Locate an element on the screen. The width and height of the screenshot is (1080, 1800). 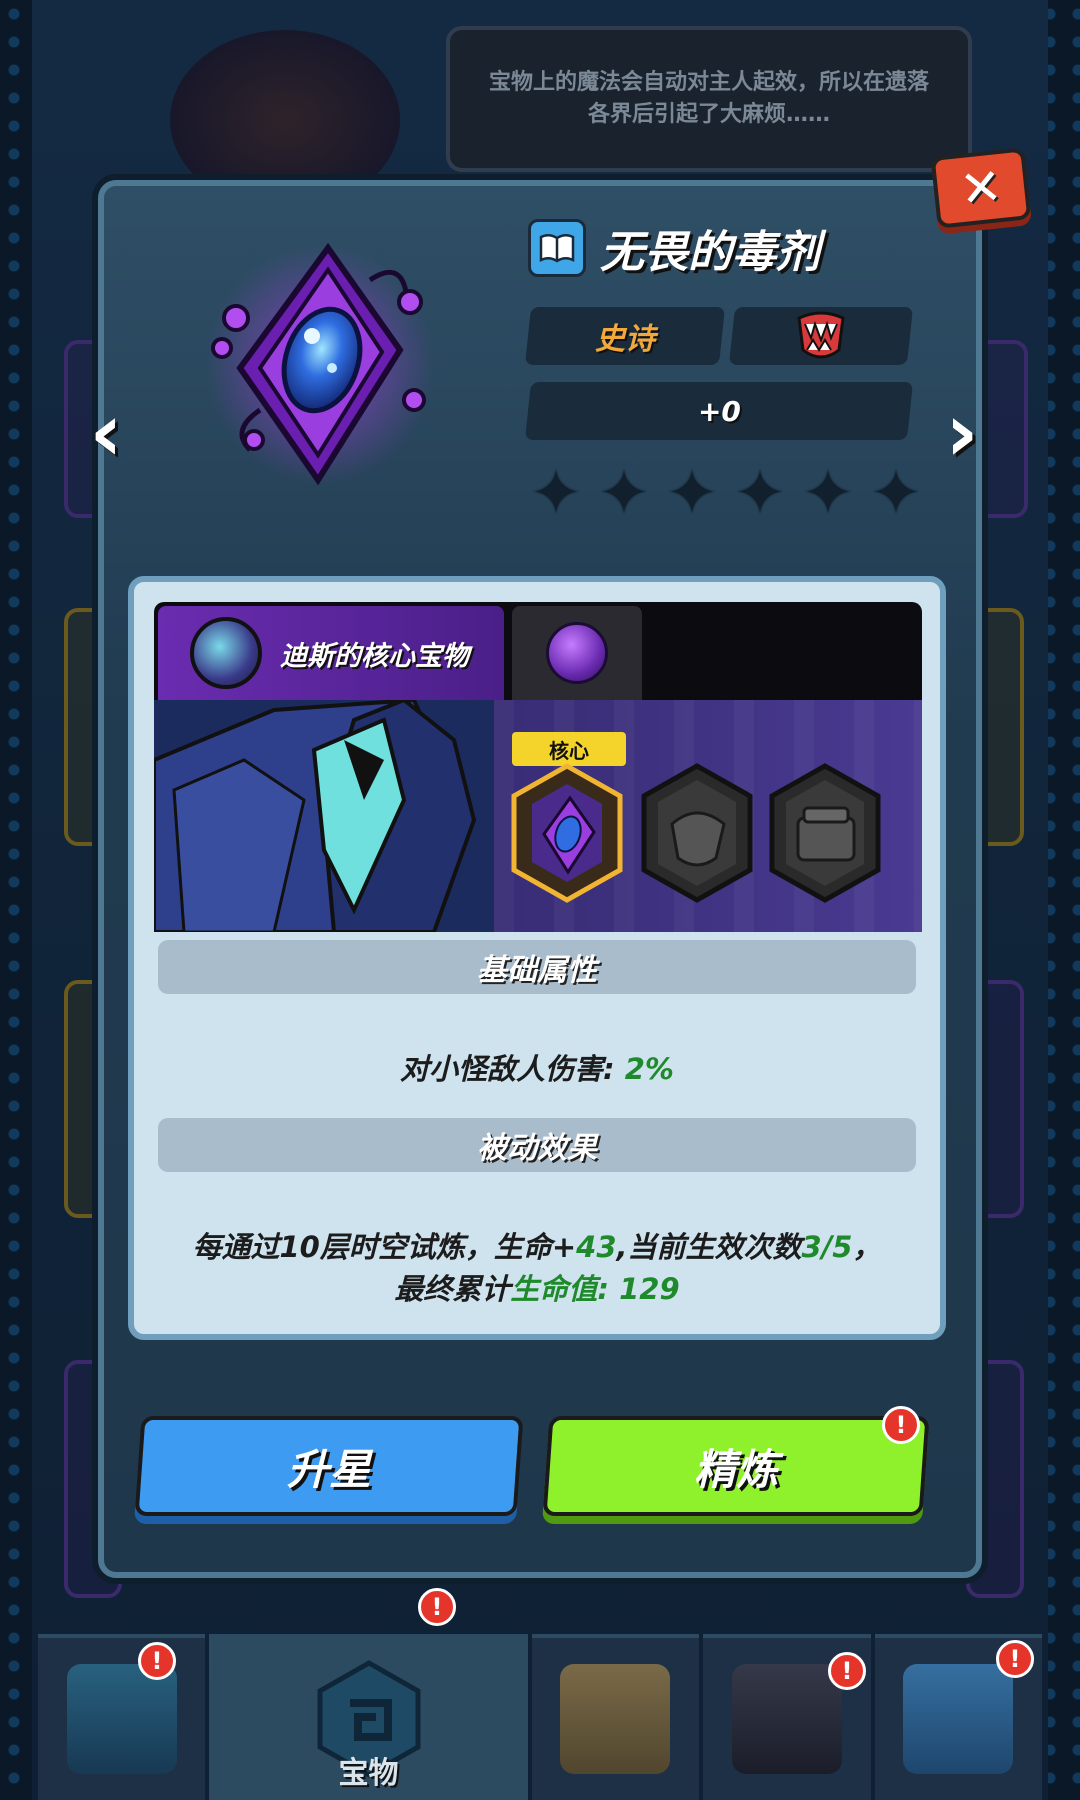
hero-avatar is located at coordinates (226, 653).